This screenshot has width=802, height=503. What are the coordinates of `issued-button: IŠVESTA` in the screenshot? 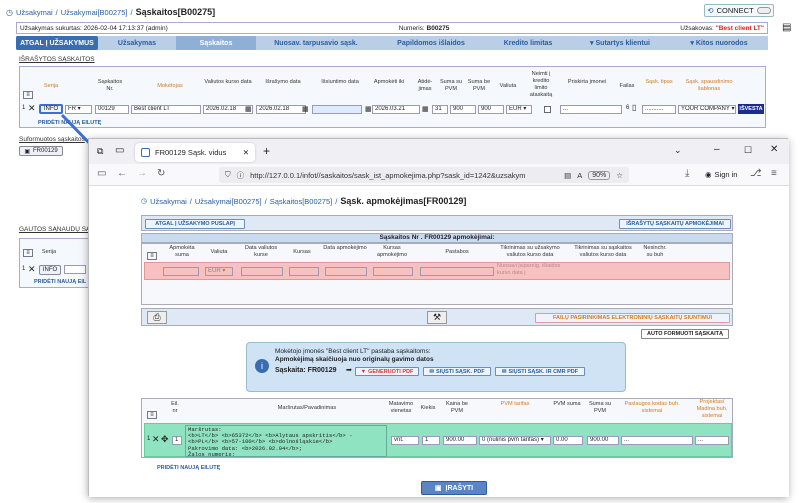 It's located at (751, 109).